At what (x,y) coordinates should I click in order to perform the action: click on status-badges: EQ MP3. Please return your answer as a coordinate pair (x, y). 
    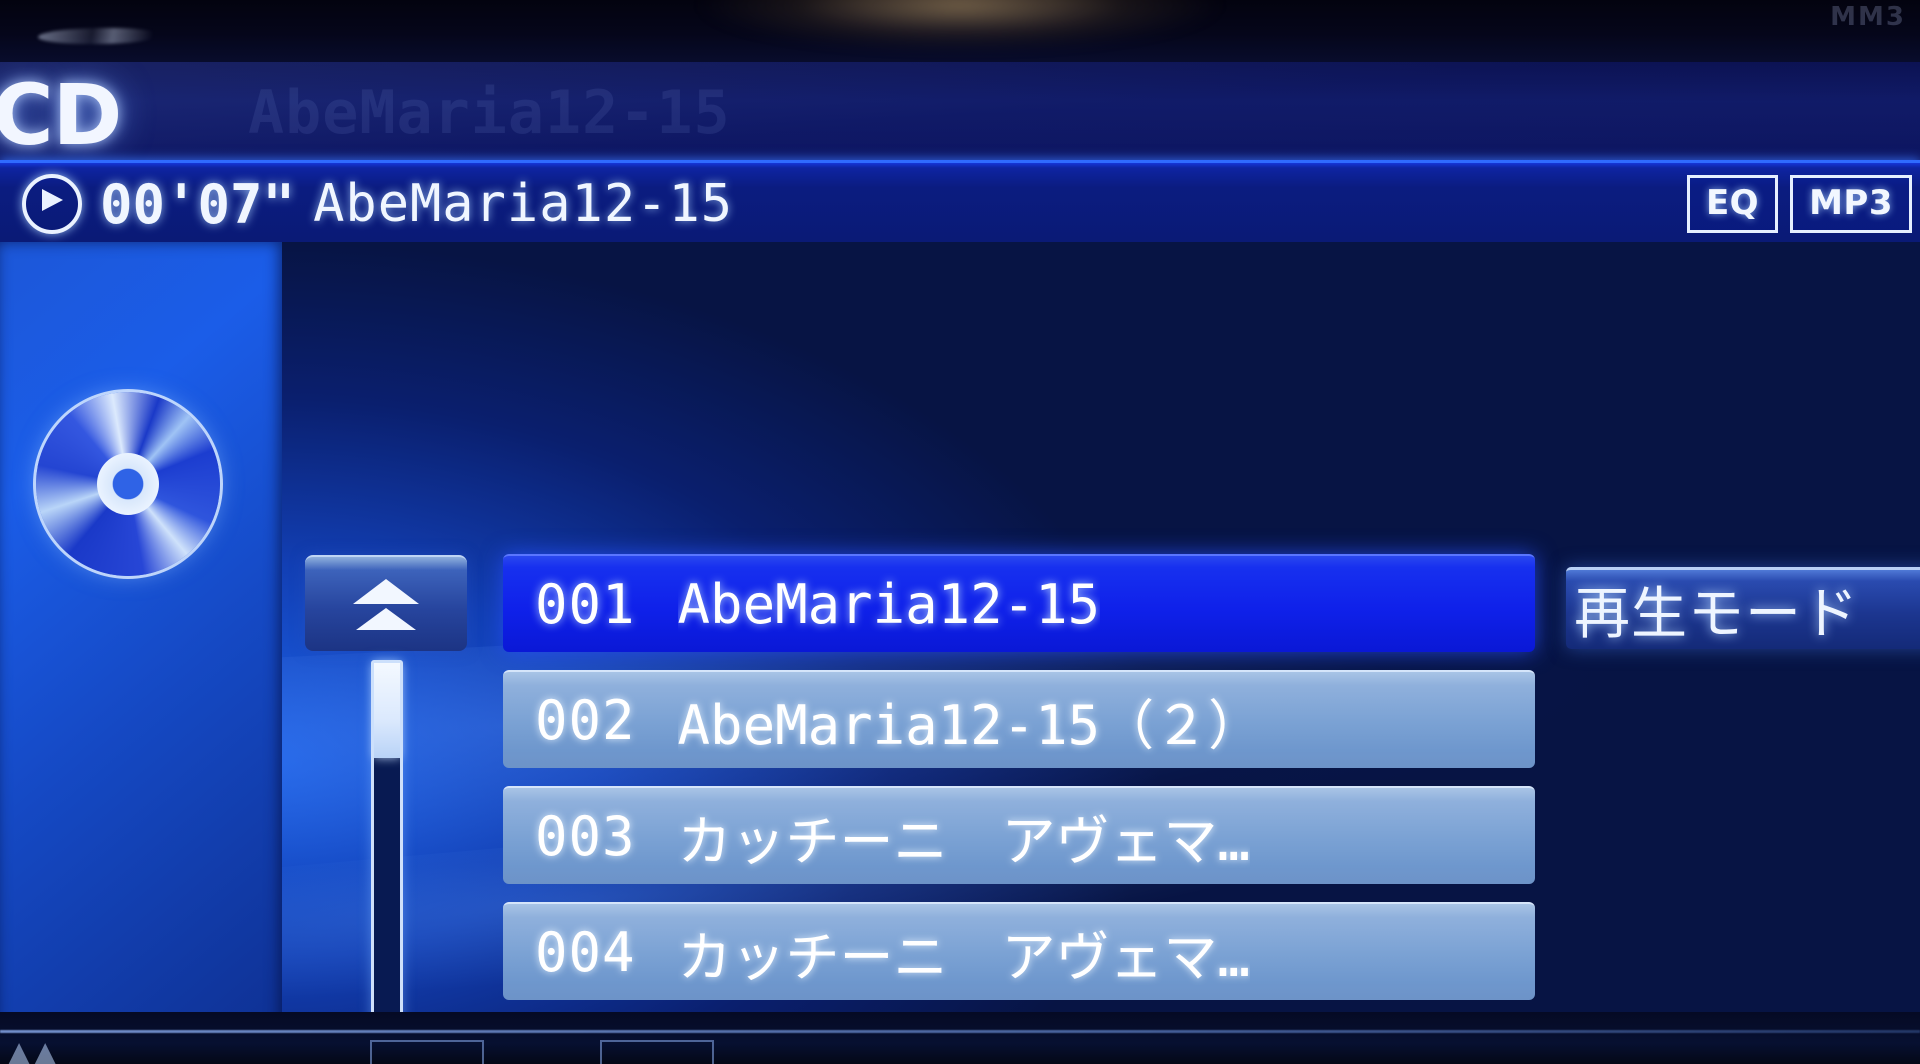
    Looking at the image, I should click on (1799, 204).